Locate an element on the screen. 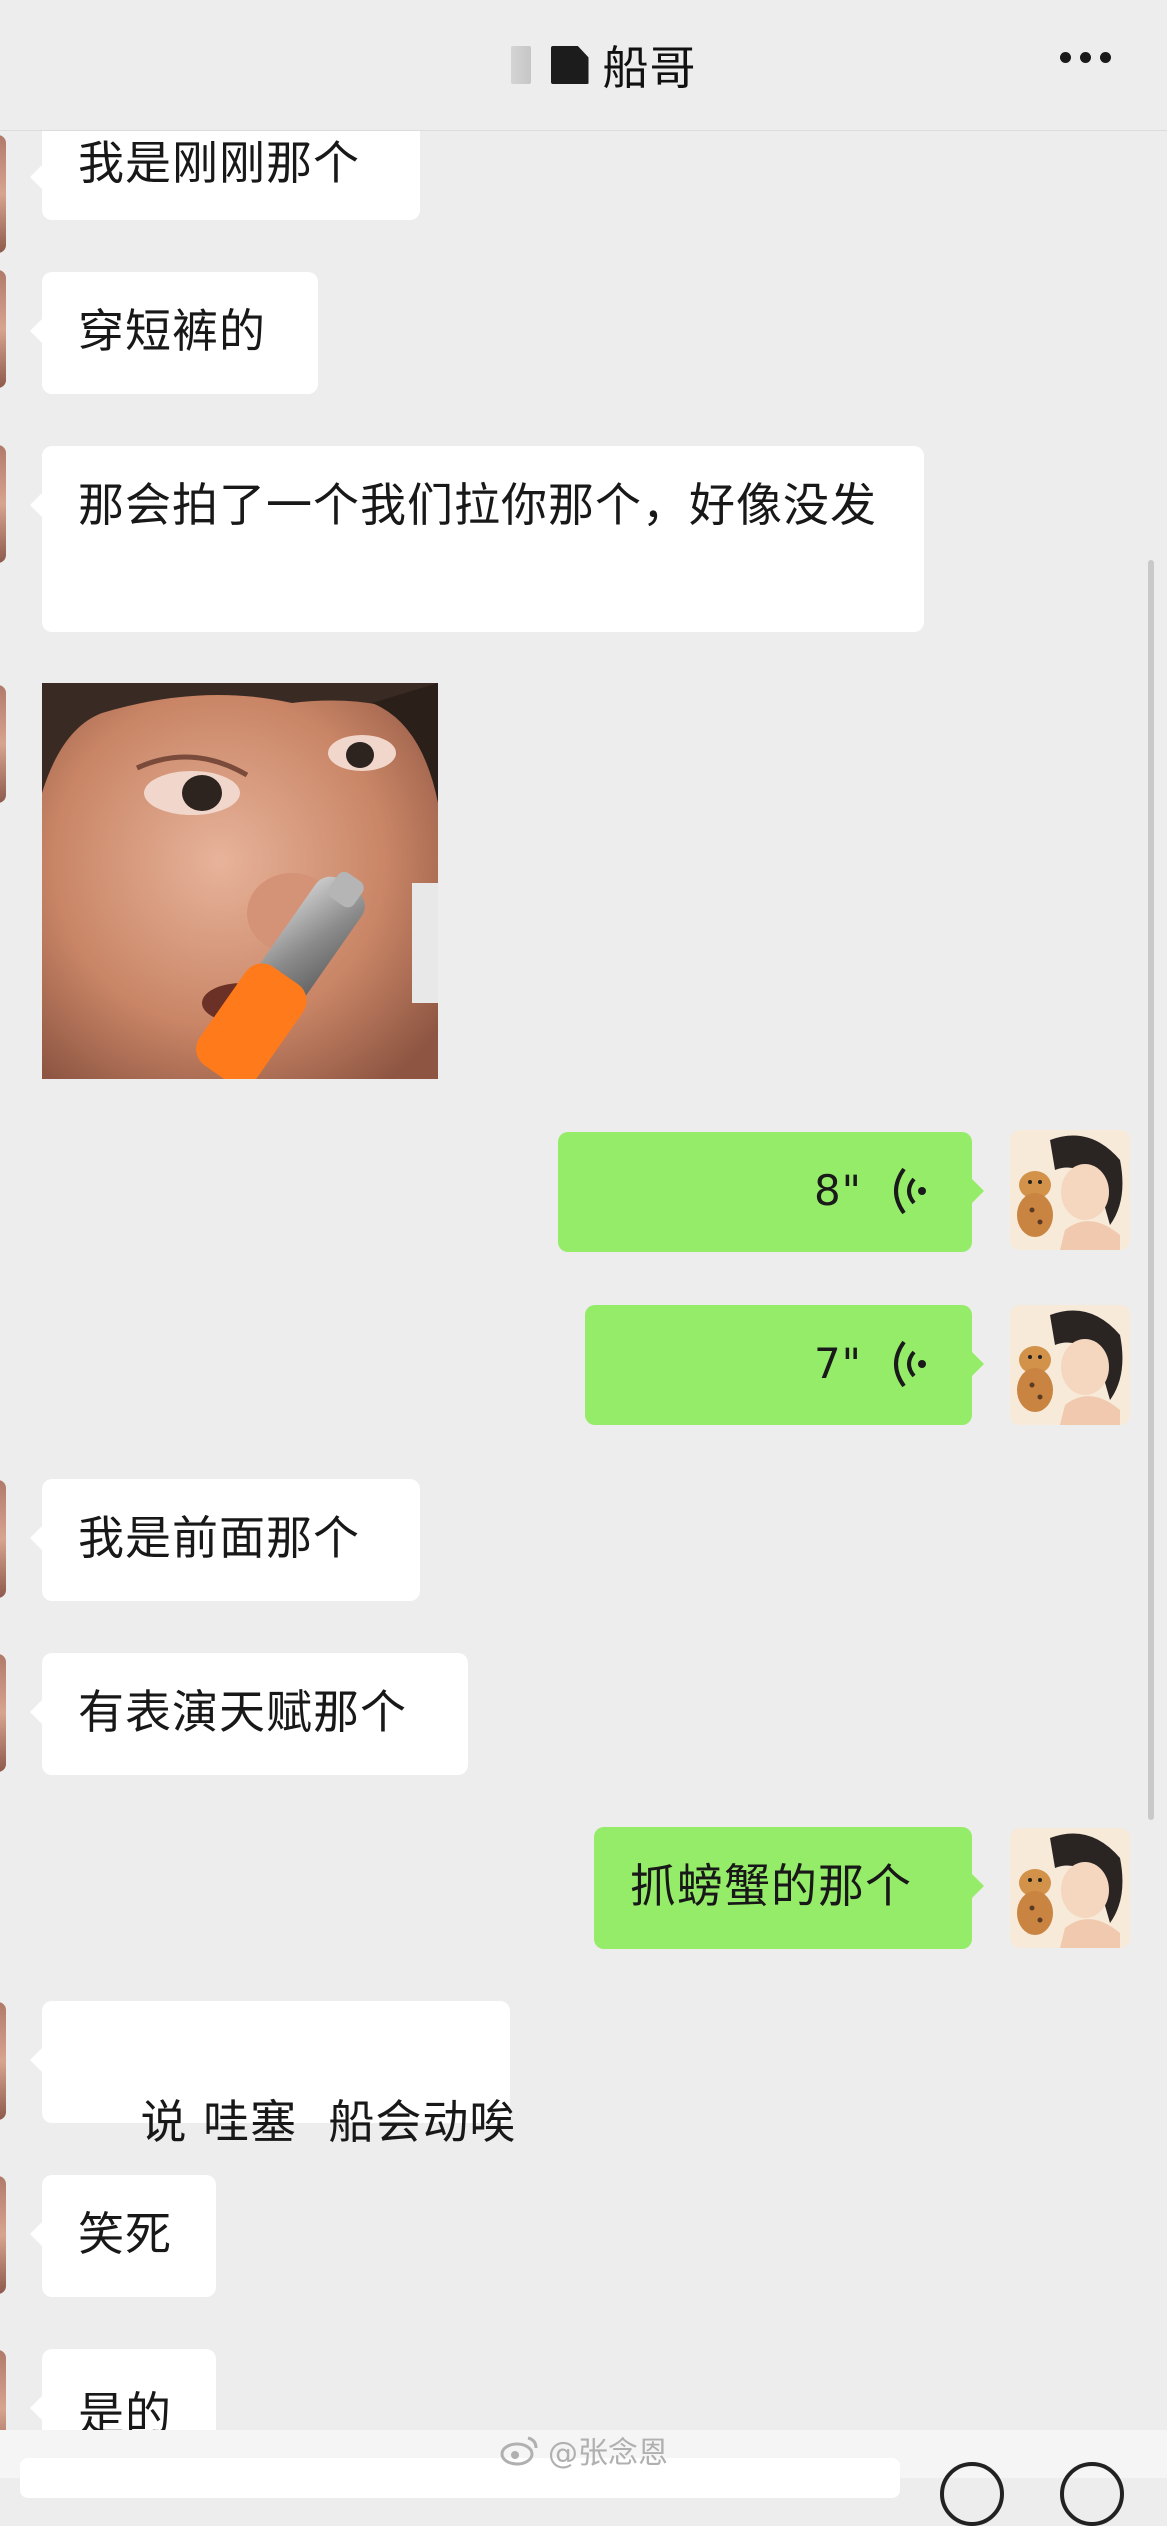 The width and height of the screenshot is (1167, 2526). message-bubble-left: 有表演天赋那个 is located at coordinates (249, 1714).